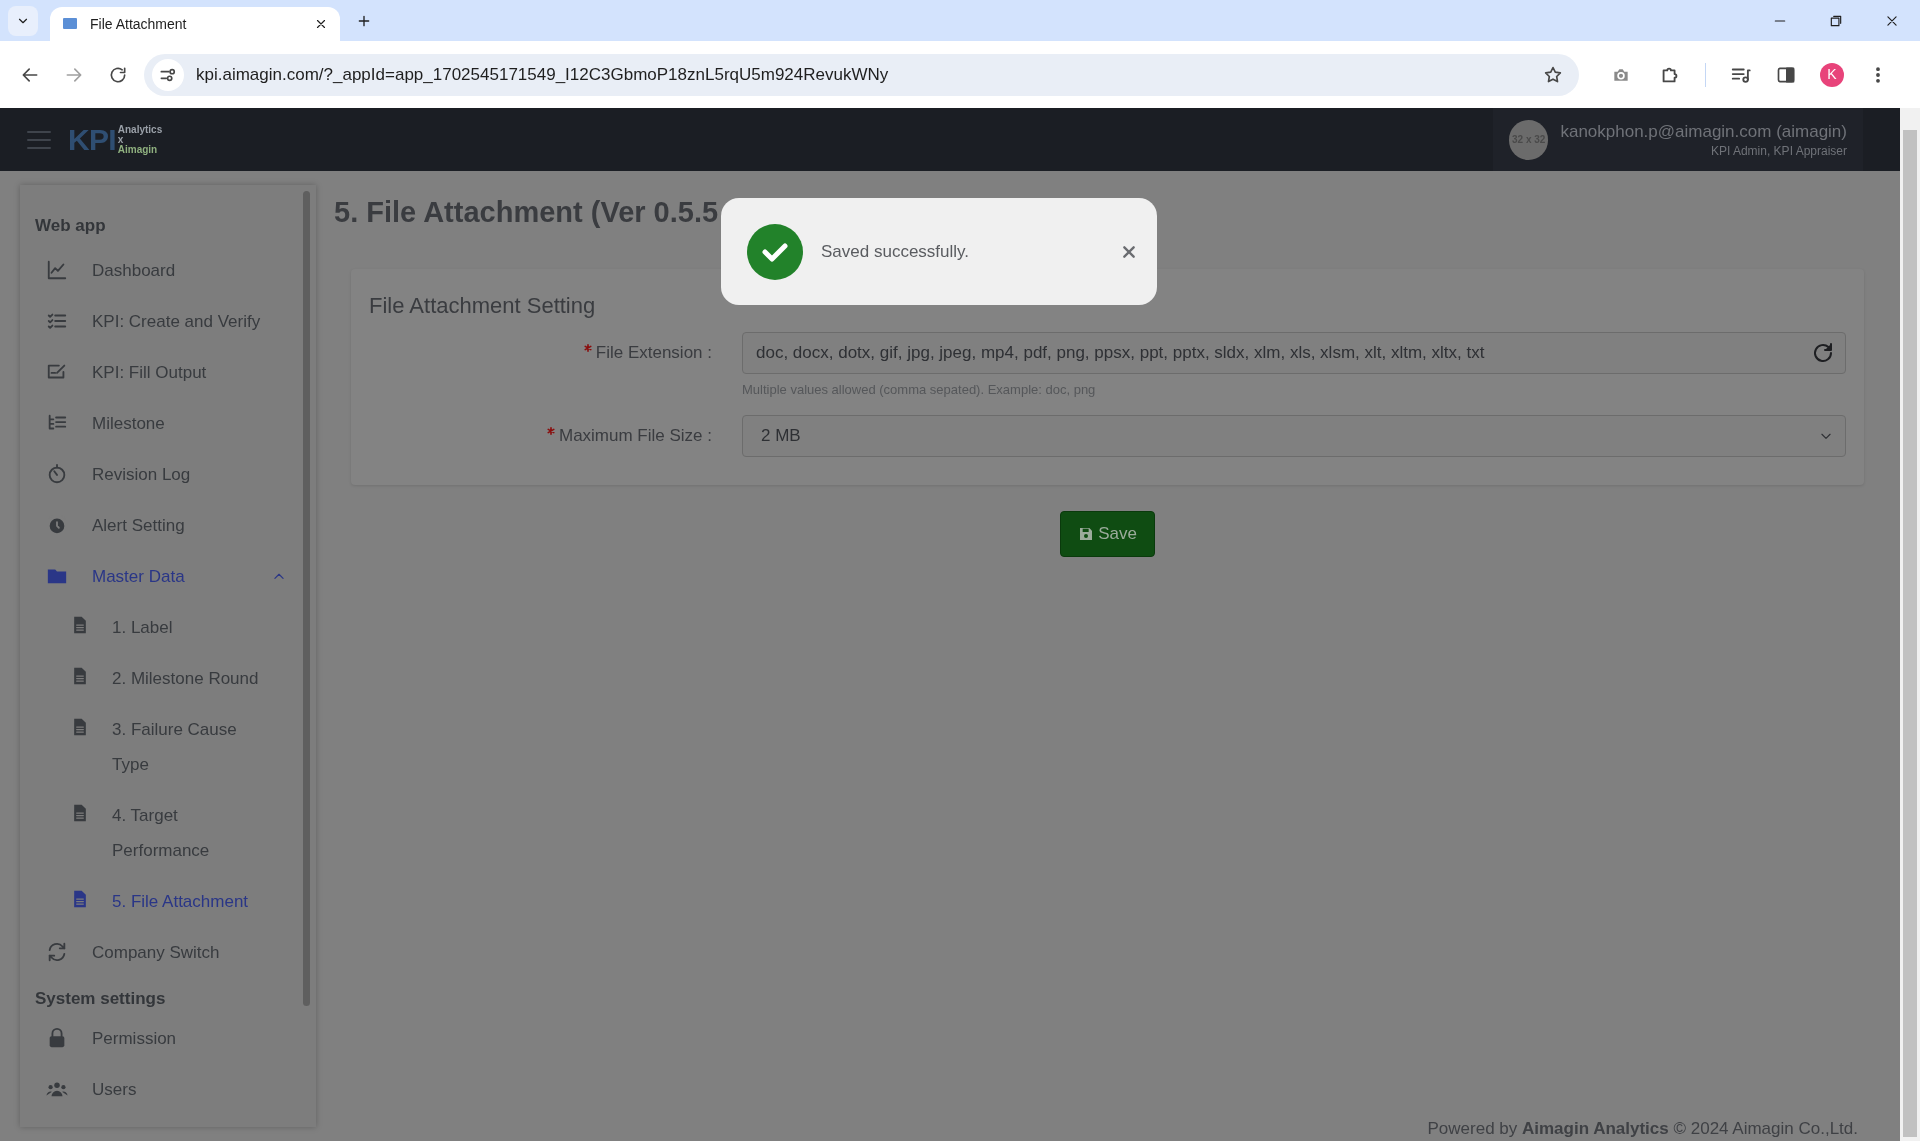 This screenshot has width=1920, height=1141. What do you see at coordinates (526, 212) in the screenshot?
I see `page-title: 5. File Attachment (Ver 0.5.5` at bounding box center [526, 212].